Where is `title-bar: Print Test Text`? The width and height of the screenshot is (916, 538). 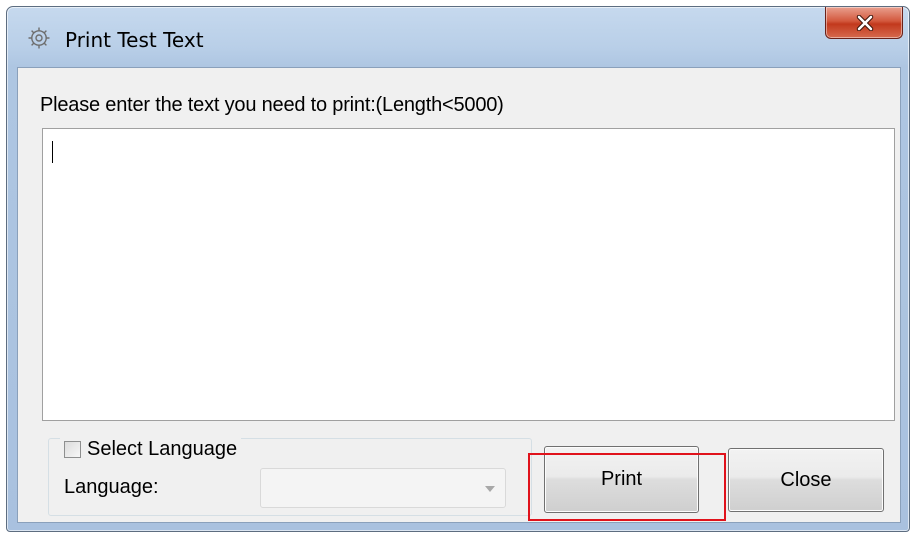
title-bar: Print Test Text is located at coordinates (458, 37).